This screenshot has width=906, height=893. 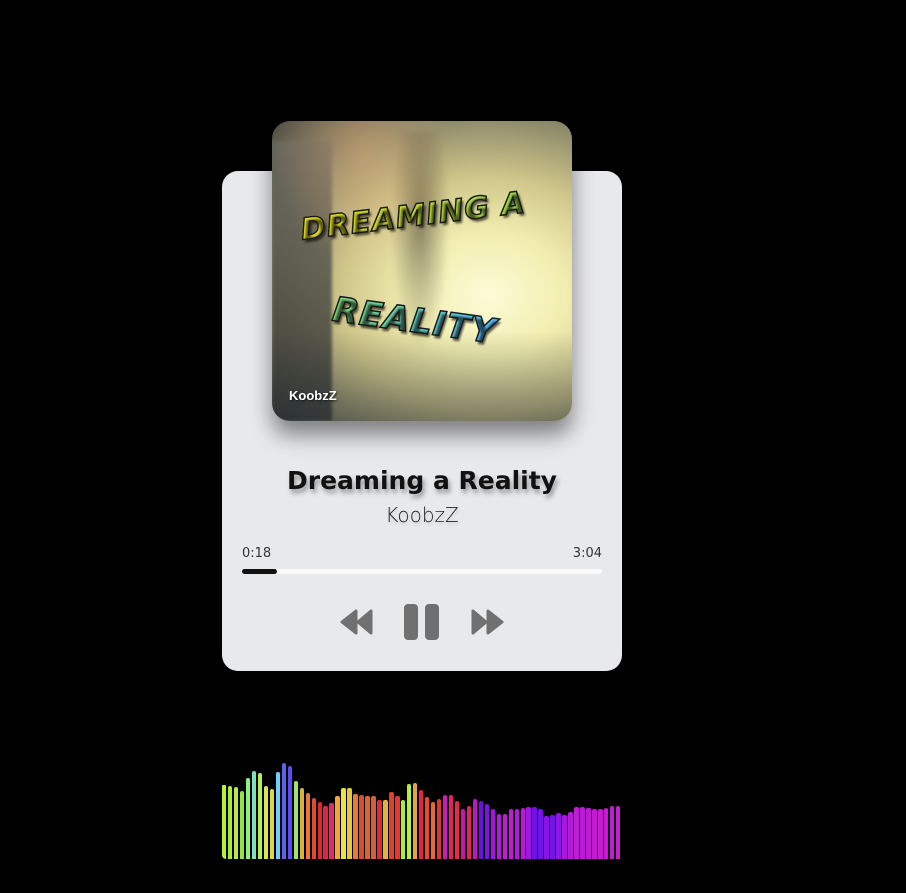 I want to click on cover-haze, so click(x=422, y=271).